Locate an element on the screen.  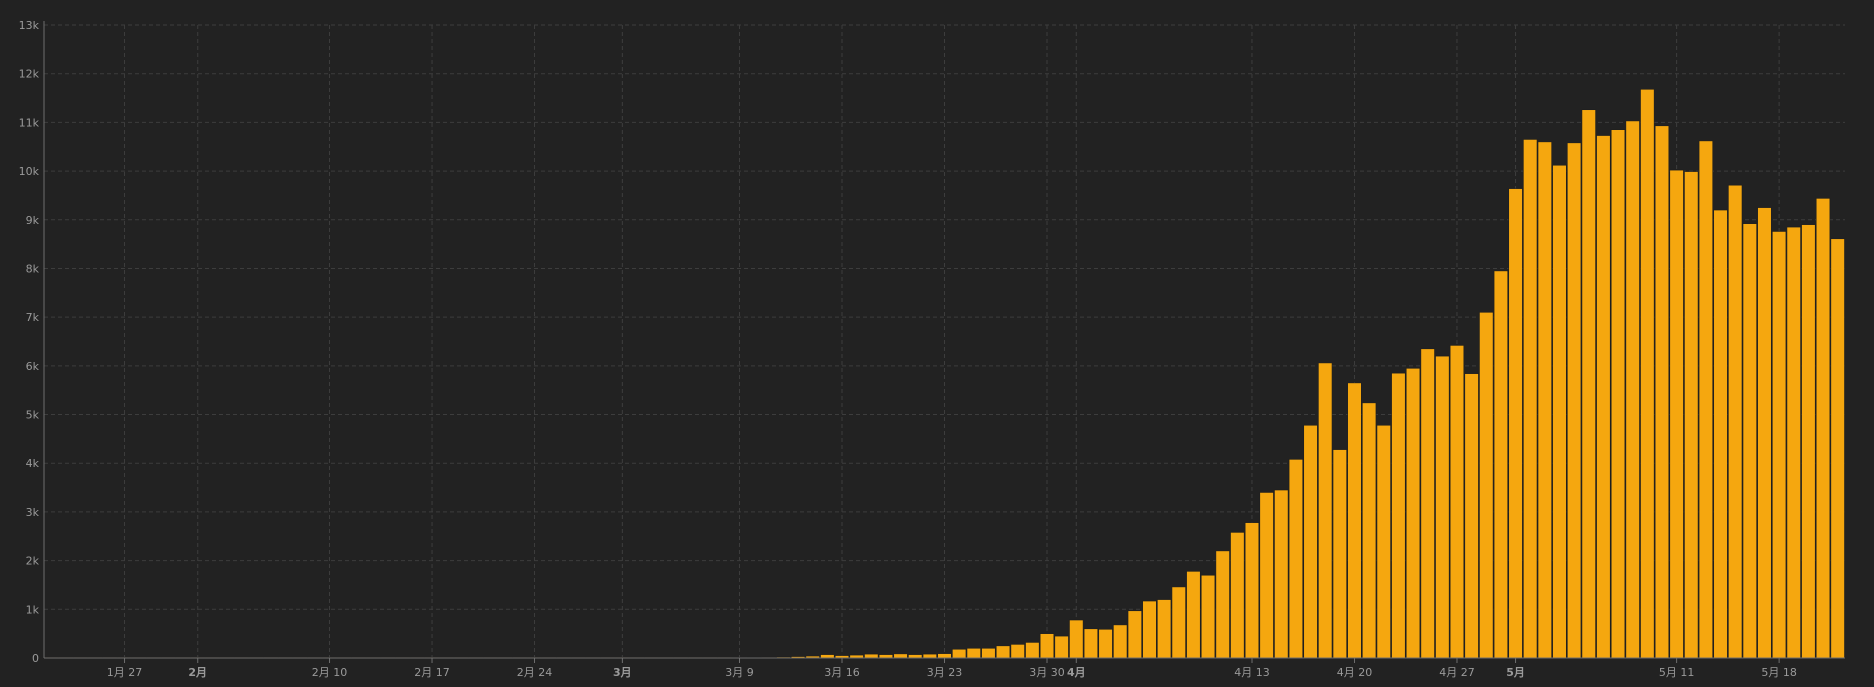
x-tick-label: 3月 23 is located at coordinates (945, 672).